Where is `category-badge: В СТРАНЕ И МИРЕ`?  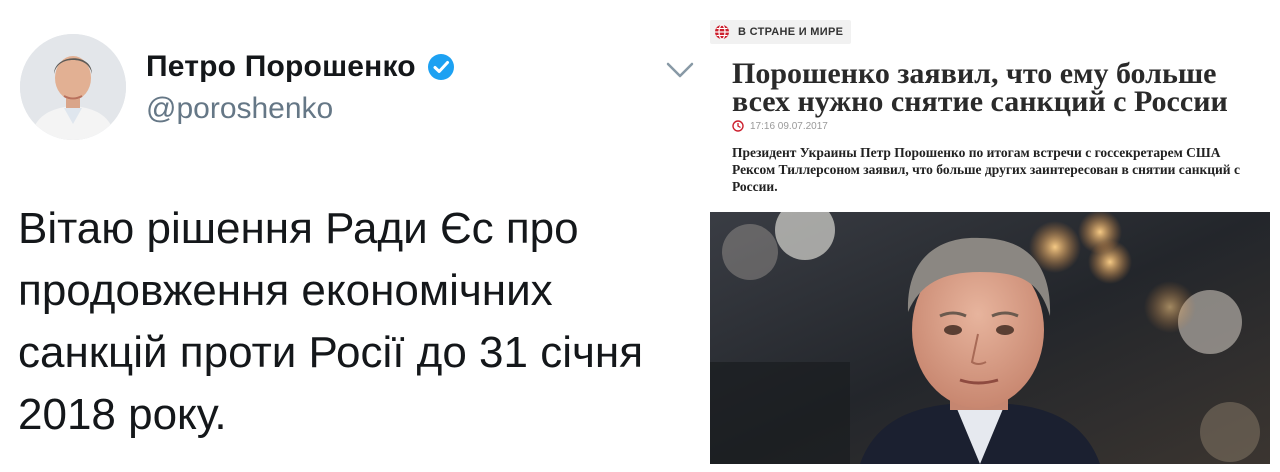
category-badge: В СТРАНЕ И МИРЕ is located at coordinates (781, 32).